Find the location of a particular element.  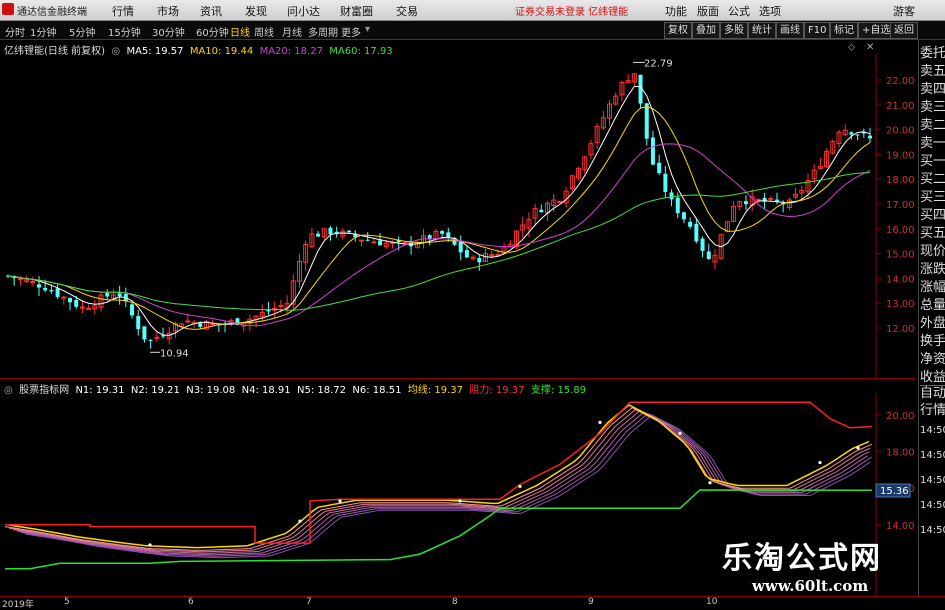

mark-button: 标记 is located at coordinates (844, 30).